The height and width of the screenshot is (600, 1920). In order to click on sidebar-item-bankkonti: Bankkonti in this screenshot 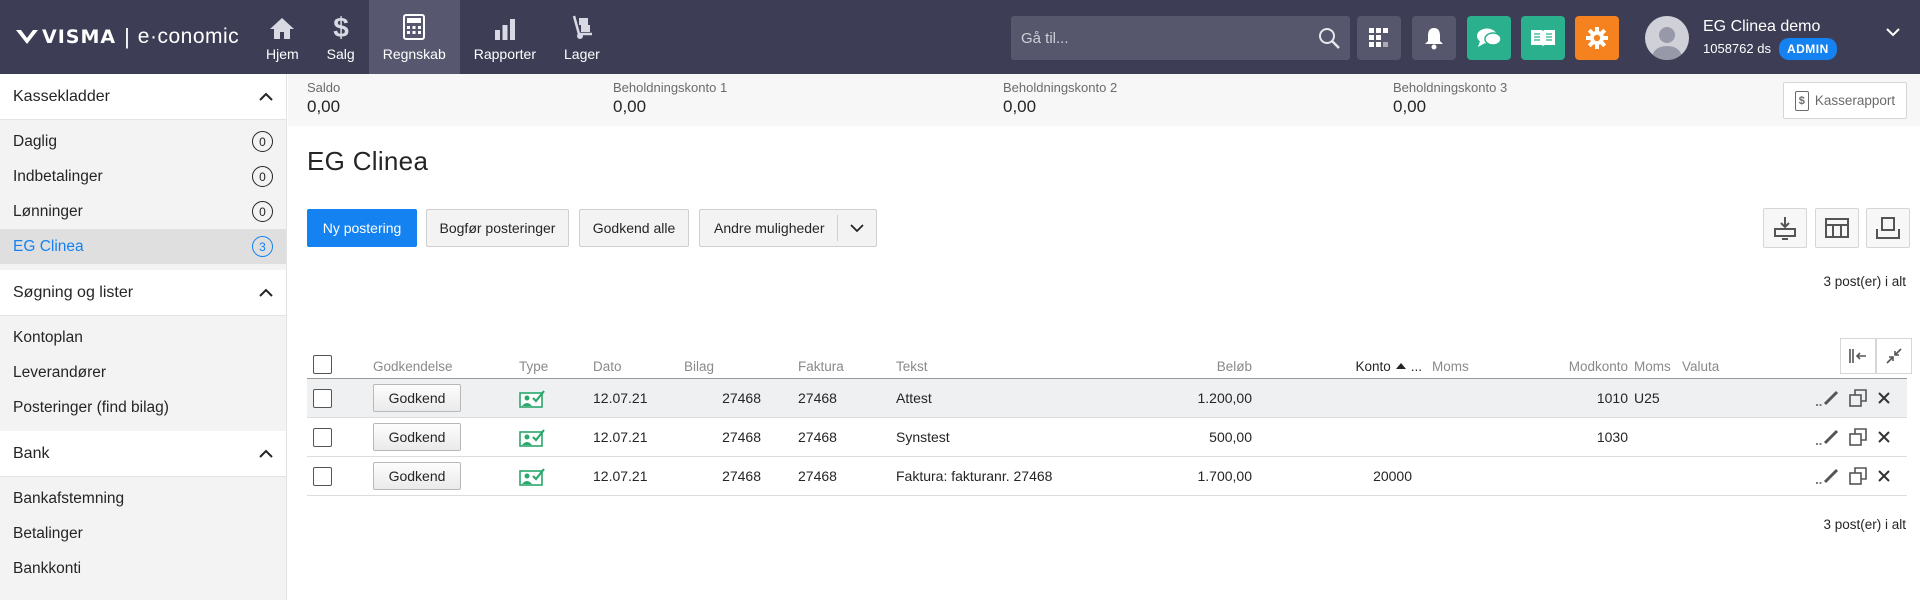, I will do `click(143, 568)`.